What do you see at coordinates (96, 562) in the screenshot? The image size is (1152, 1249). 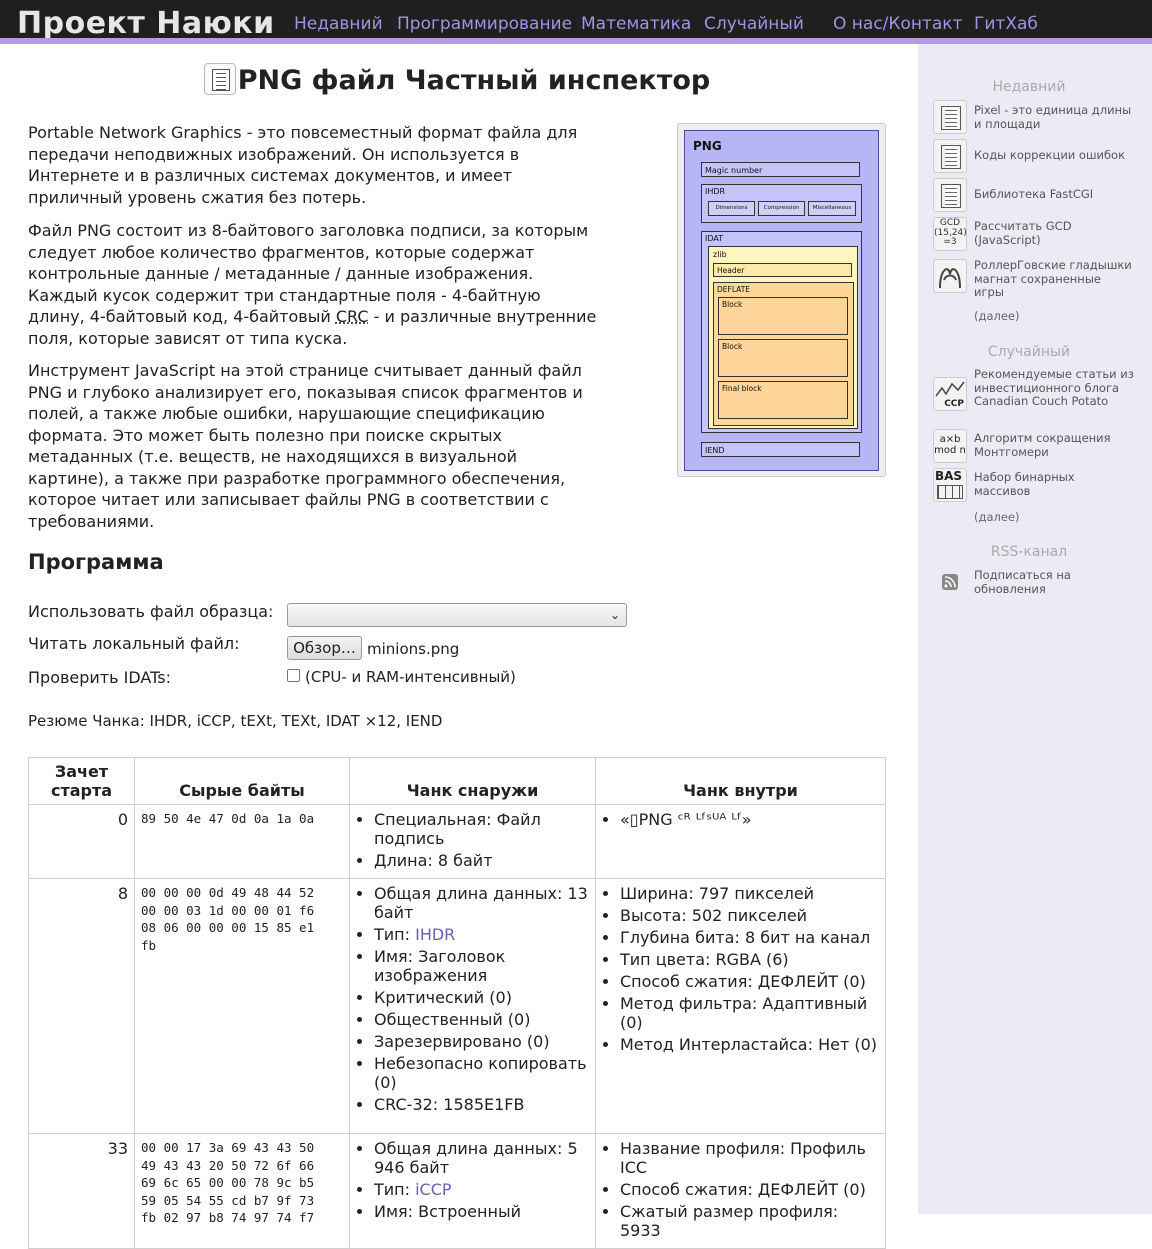 I see `program-heading: Программа` at bounding box center [96, 562].